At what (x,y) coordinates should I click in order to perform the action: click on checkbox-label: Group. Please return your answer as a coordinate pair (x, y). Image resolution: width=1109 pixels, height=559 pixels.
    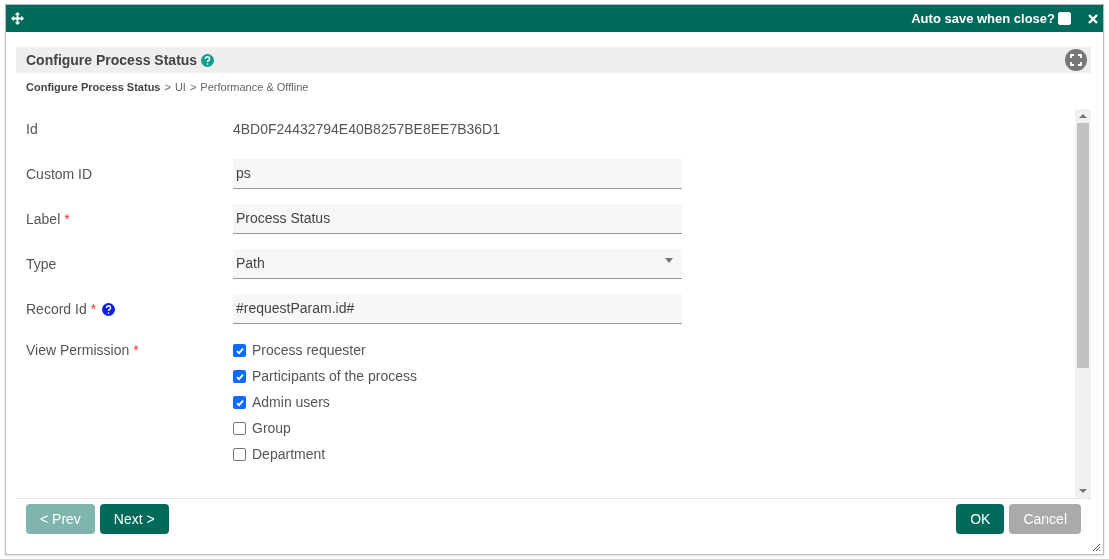
    Looking at the image, I should click on (271, 428).